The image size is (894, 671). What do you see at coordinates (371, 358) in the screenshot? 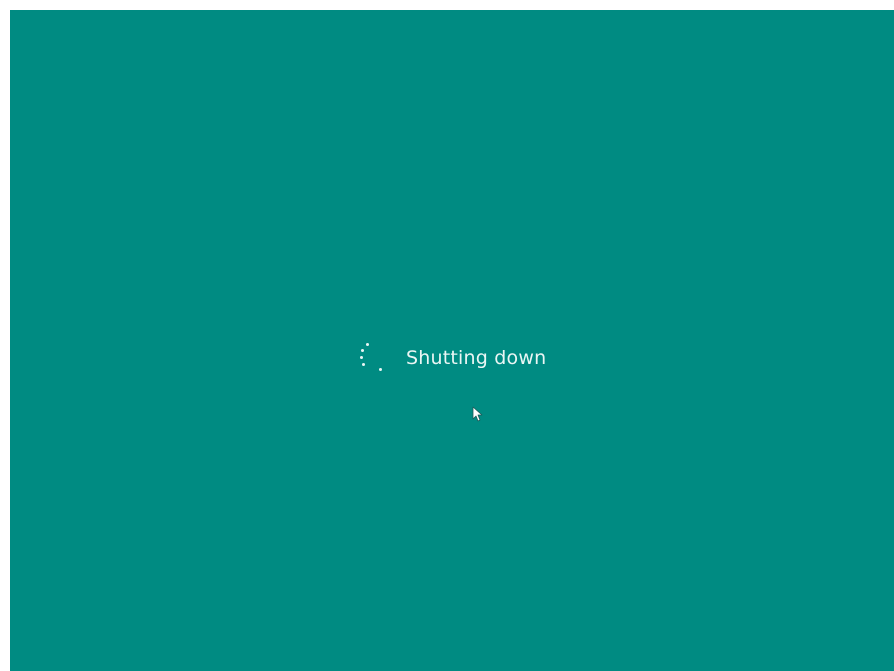
I see `loading-dots-icon` at bounding box center [371, 358].